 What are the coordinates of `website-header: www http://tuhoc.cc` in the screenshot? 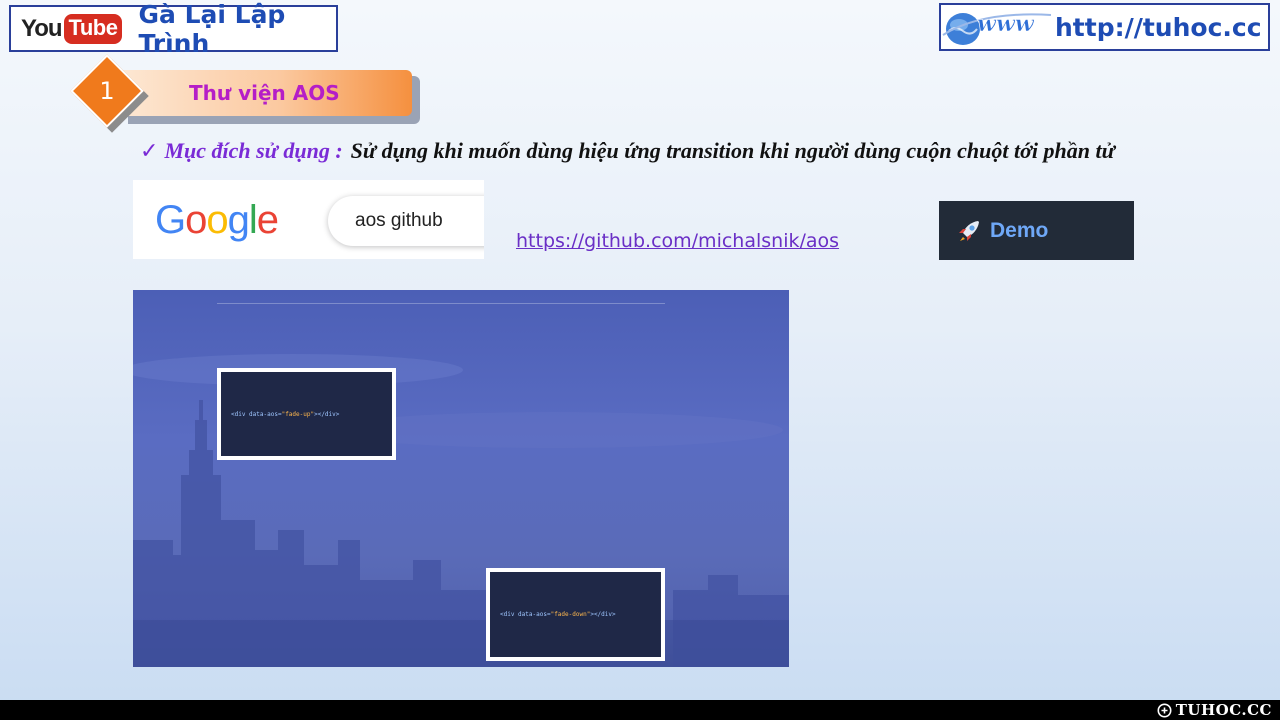 It's located at (1104, 27).